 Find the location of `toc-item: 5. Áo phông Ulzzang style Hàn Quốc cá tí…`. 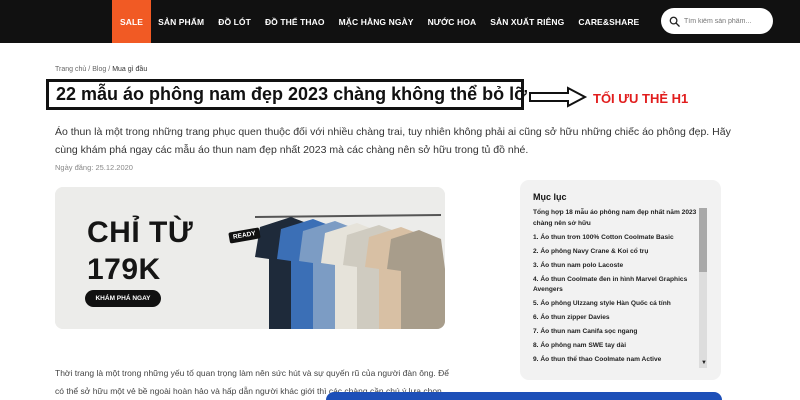

toc-item: 5. Áo phông Ulzzang style Hàn Quốc cá tí… is located at coordinates (615, 304).